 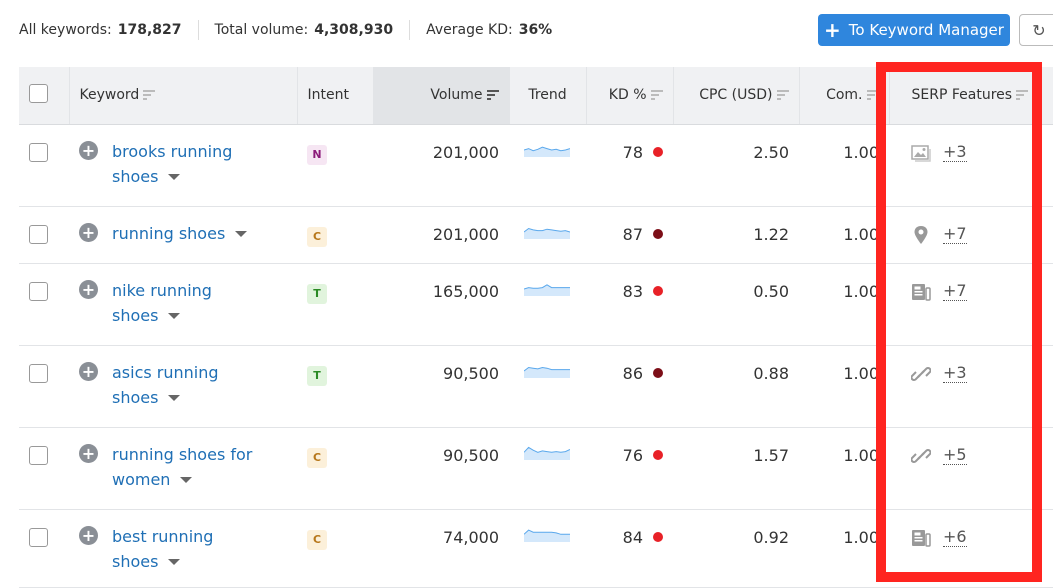 I want to click on serp-features-cell: +3, so click(x=971, y=386).